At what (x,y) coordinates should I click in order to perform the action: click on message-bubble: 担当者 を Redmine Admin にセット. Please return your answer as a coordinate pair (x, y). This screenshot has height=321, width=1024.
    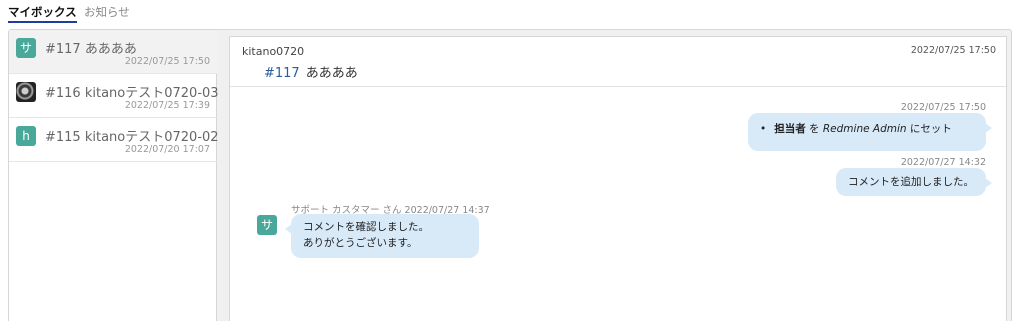
    Looking at the image, I should click on (870, 132).